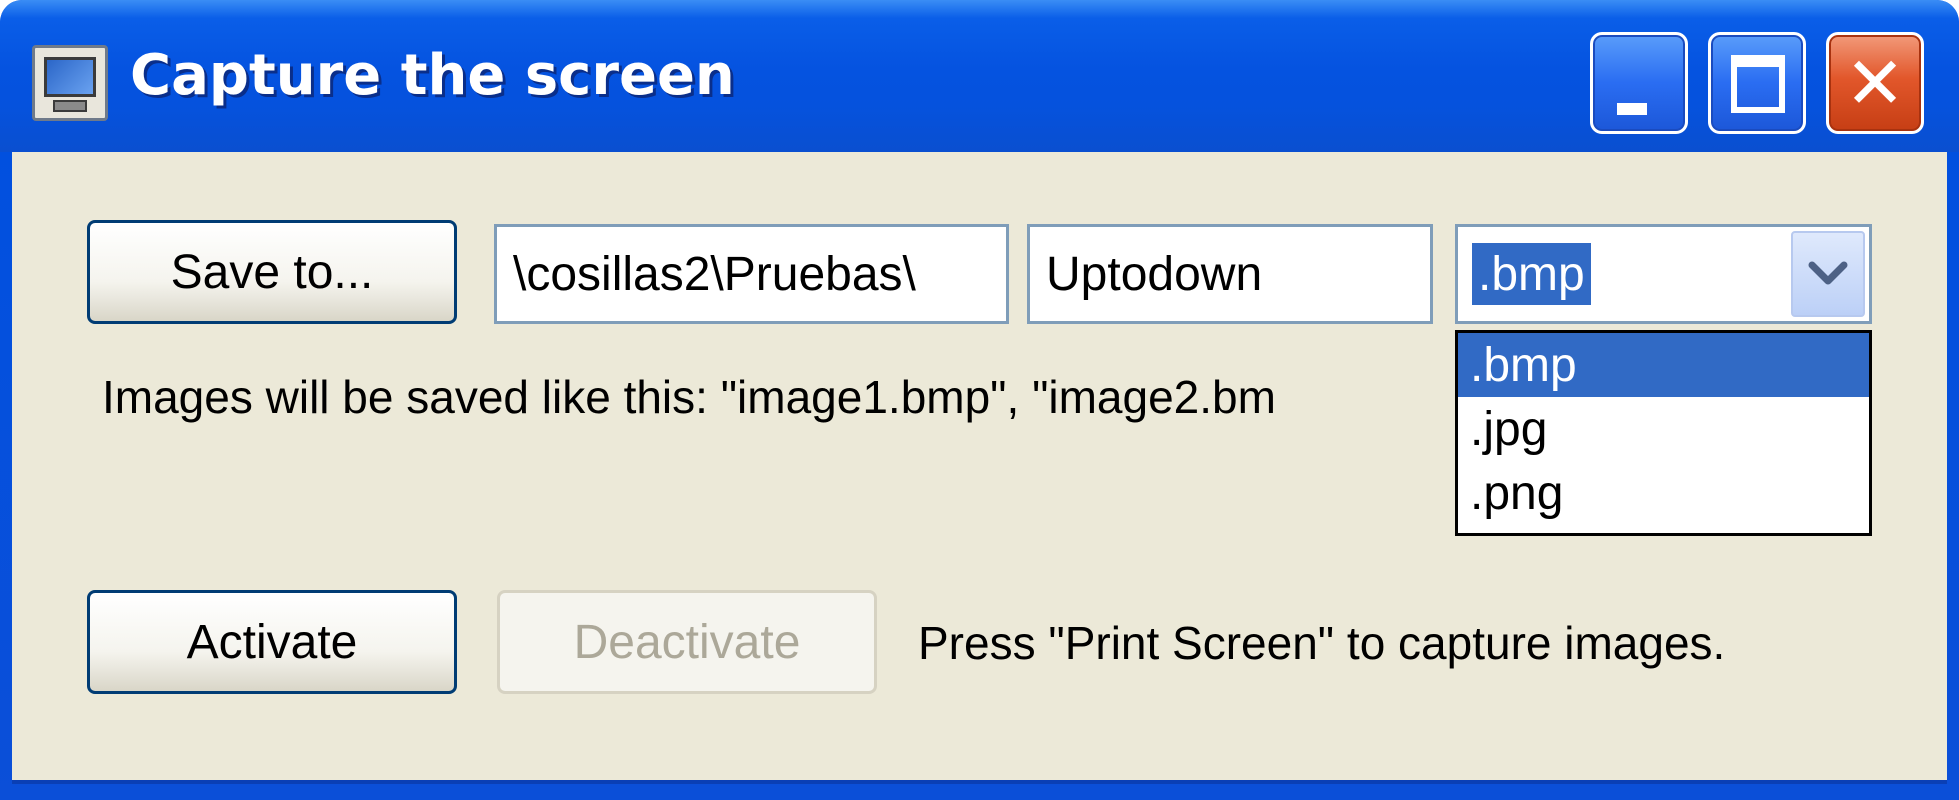 This screenshot has height=800, width=1959. I want to click on deactivate-button: Deactivate, so click(687, 642).